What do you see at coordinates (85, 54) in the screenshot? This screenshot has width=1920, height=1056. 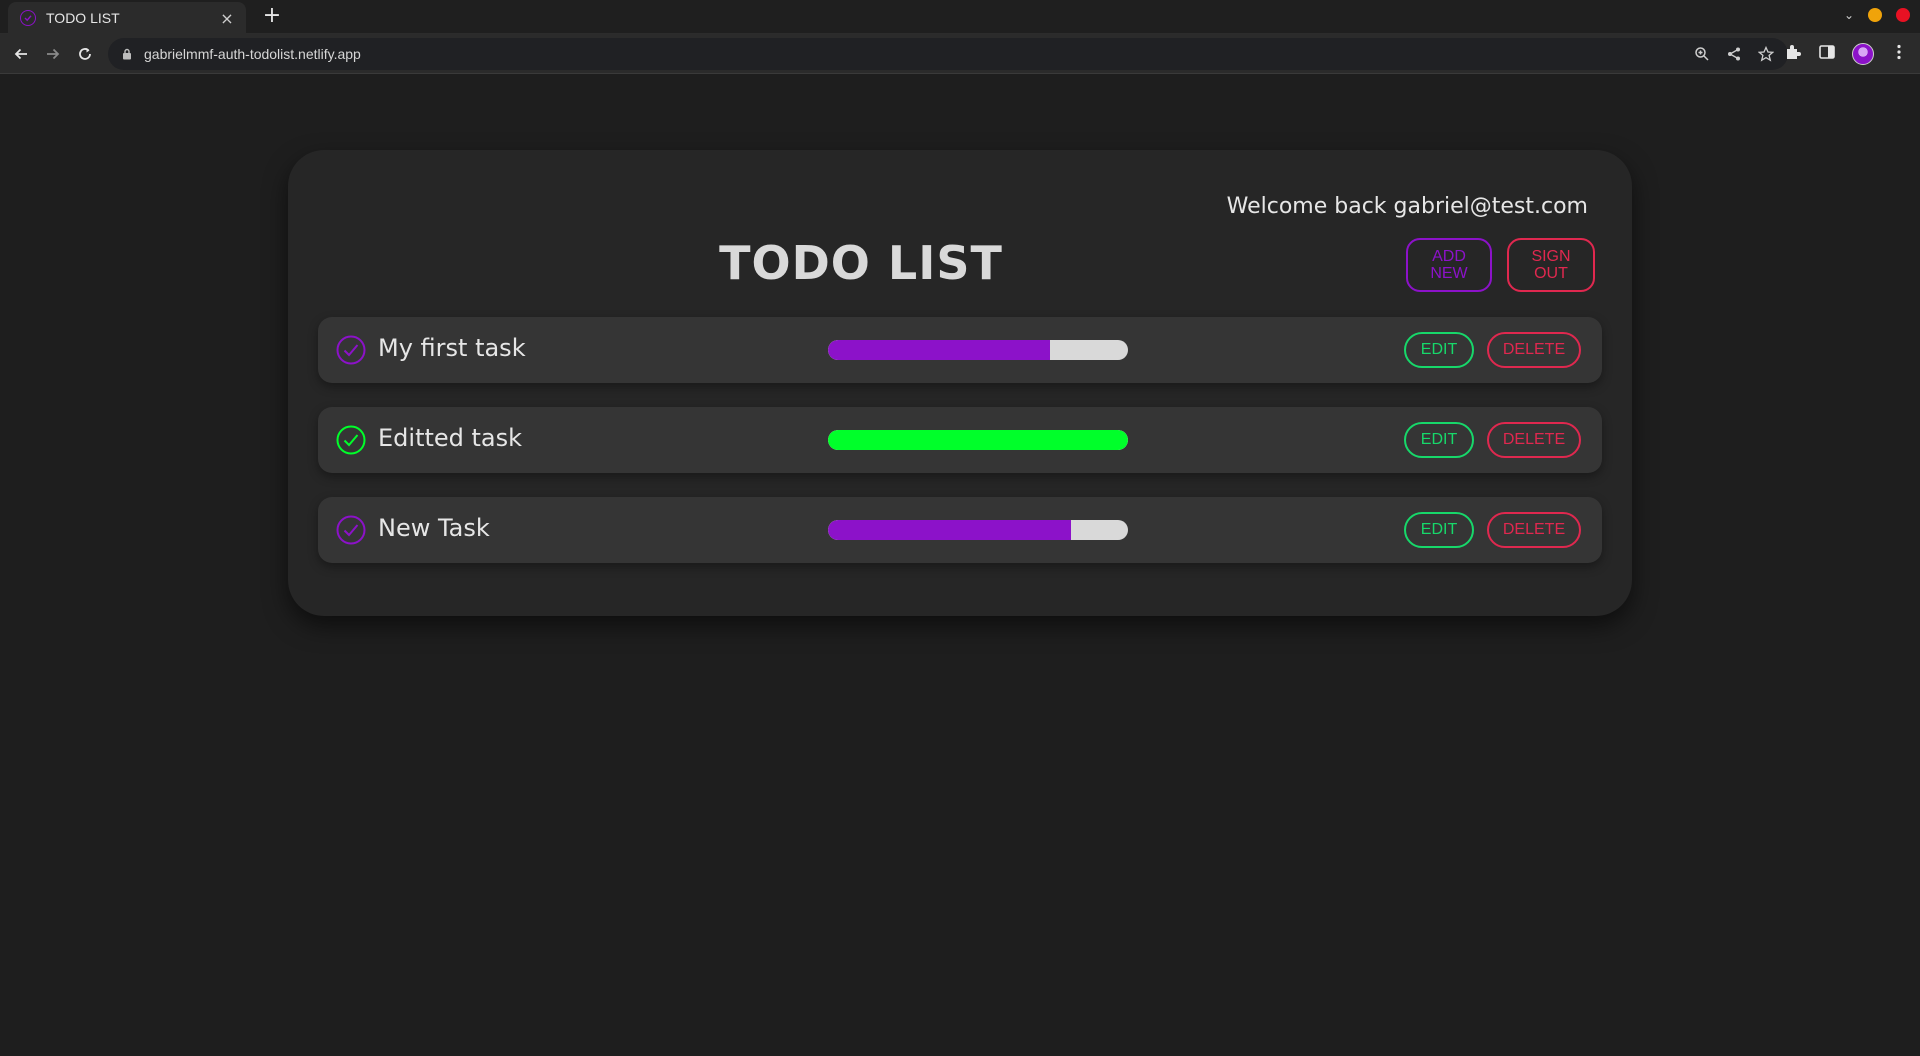 I see `reload-icon` at bounding box center [85, 54].